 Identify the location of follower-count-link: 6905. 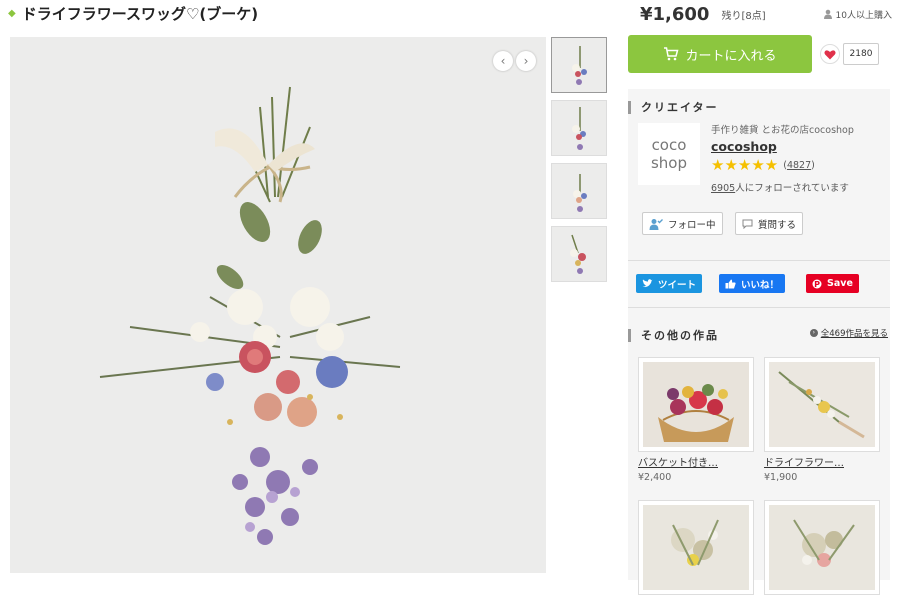
(723, 188).